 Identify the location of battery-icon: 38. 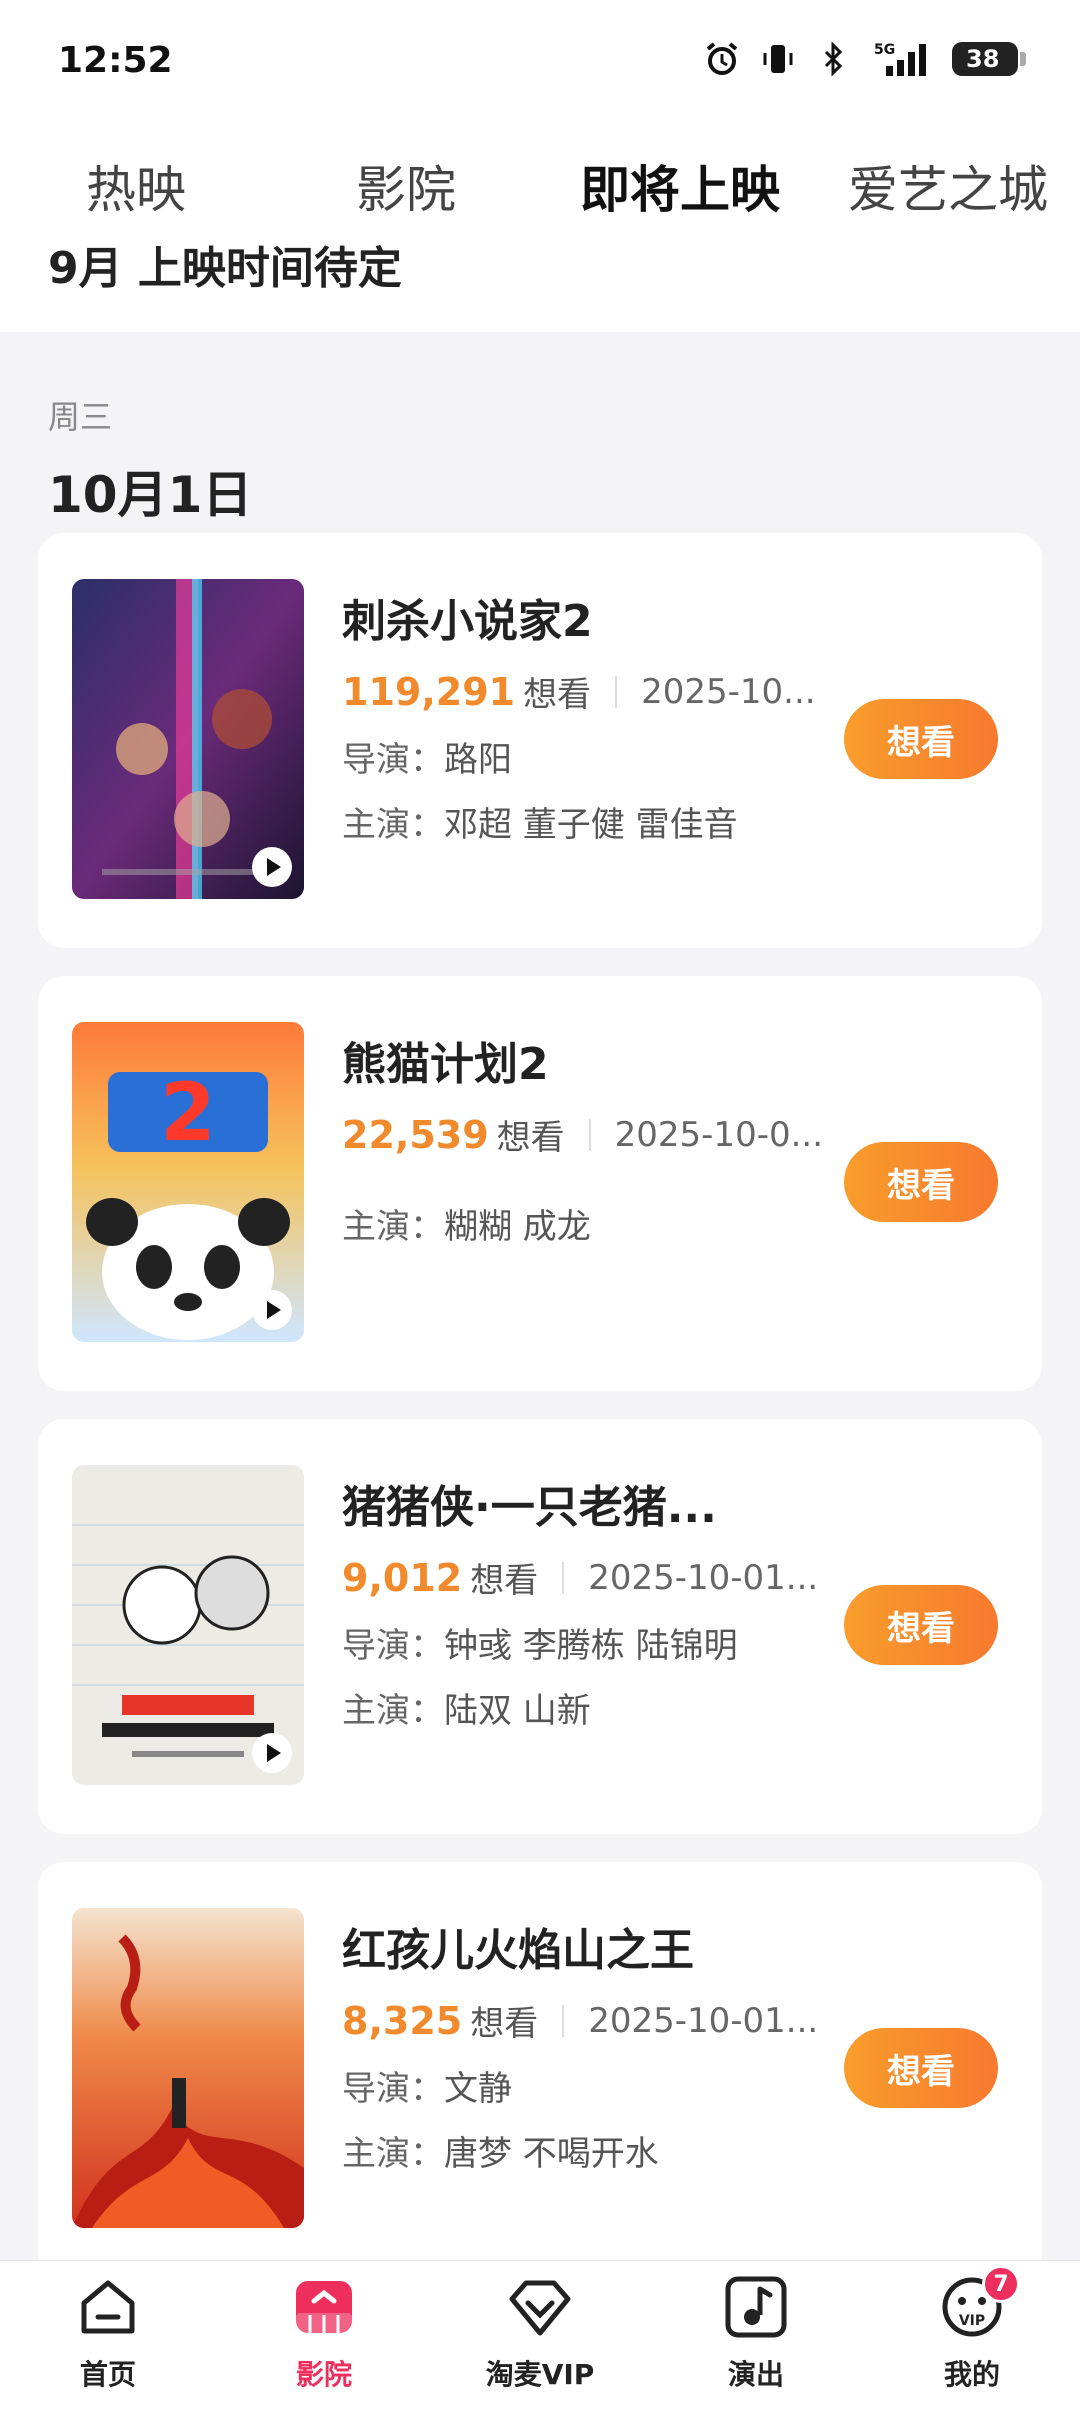
(989, 59).